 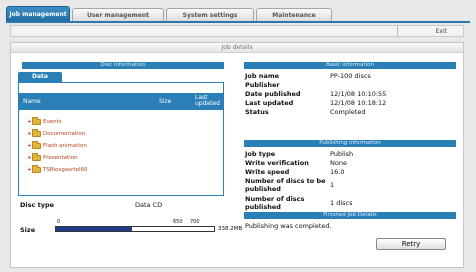 What do you see at coordinates (269, 103) in the screenshot?
I see `last-updated-label: Last updated` at bounding box center [269, 103].